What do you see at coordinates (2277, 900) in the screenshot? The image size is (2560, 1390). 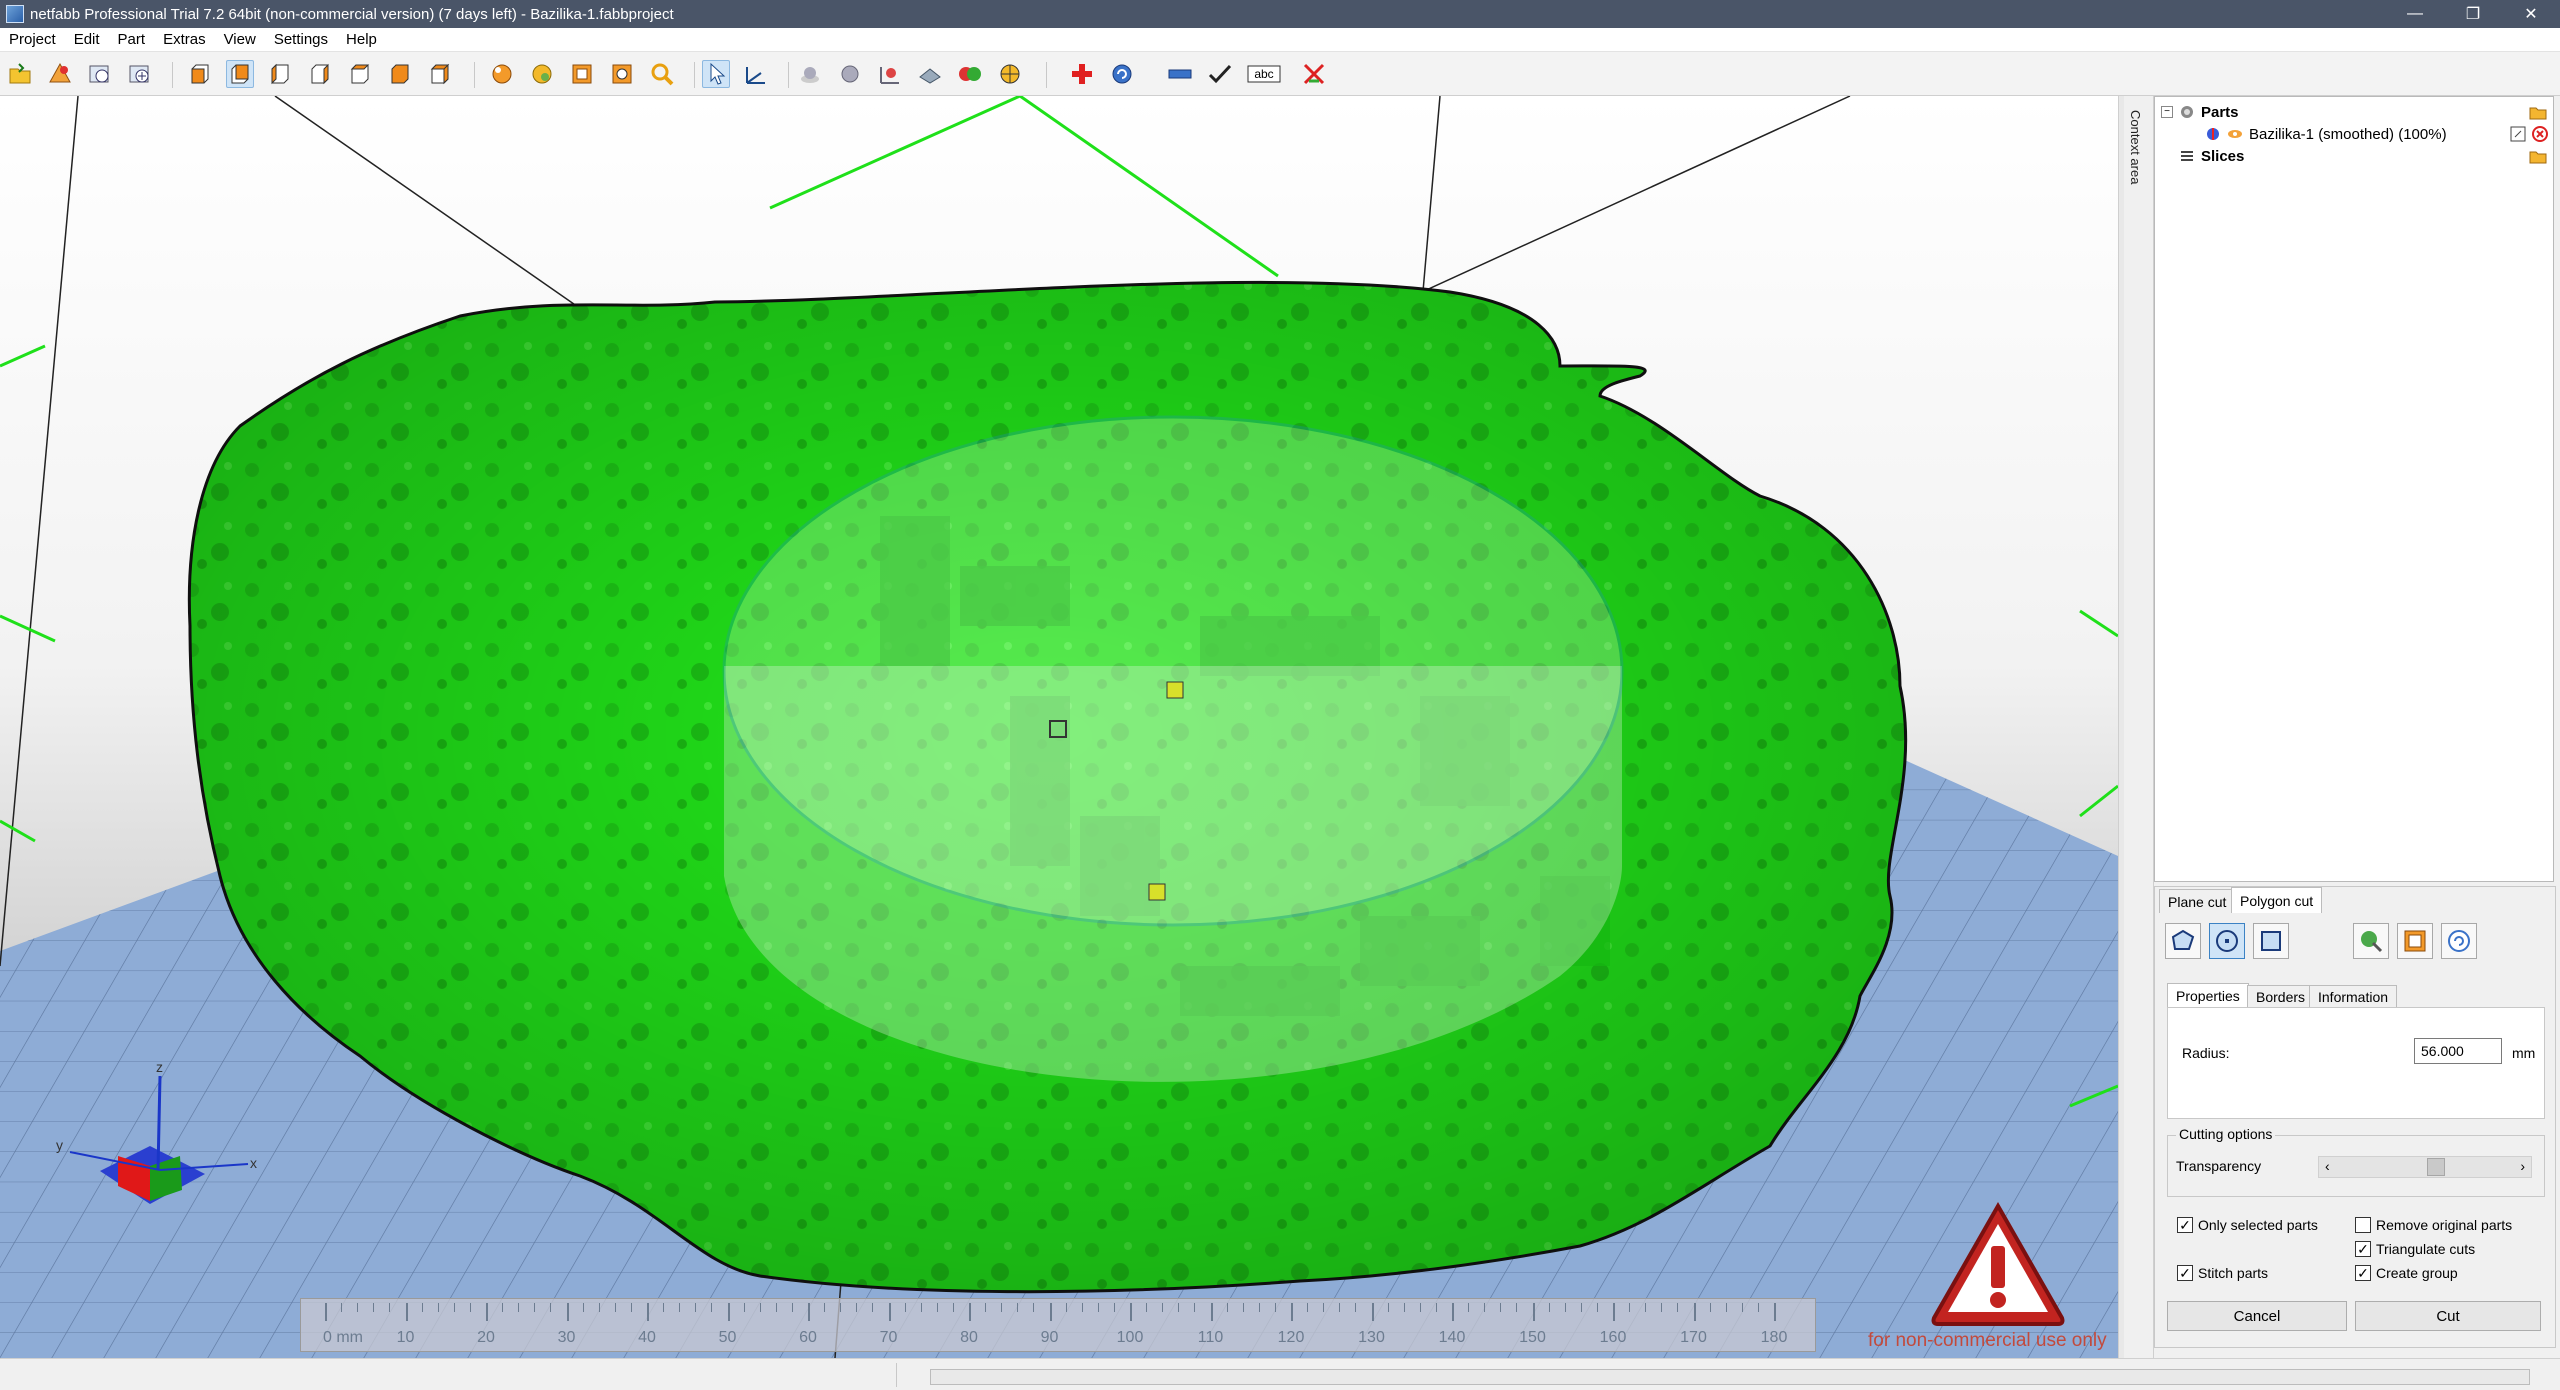 I see `tab-polygon-cut: Polygon cut` at bounding box center [2277, 900].